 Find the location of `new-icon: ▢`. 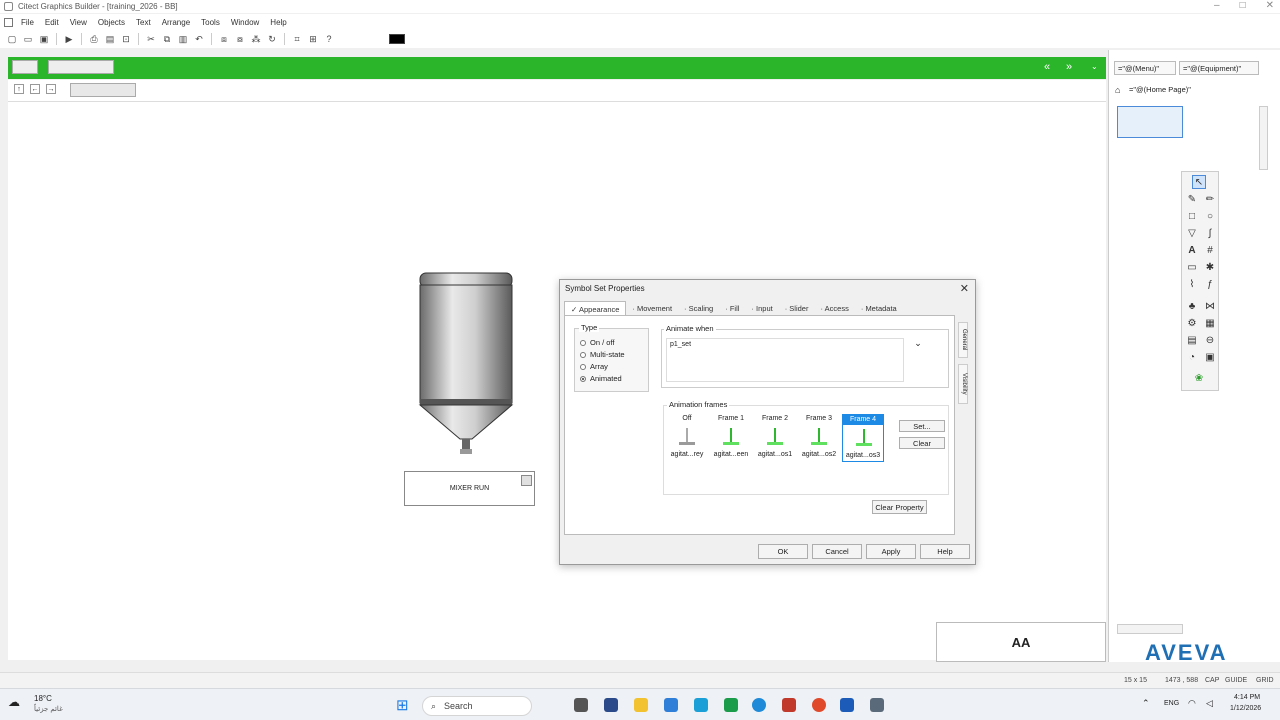

new-icon: ▢ is located at coordinates (12, 39).